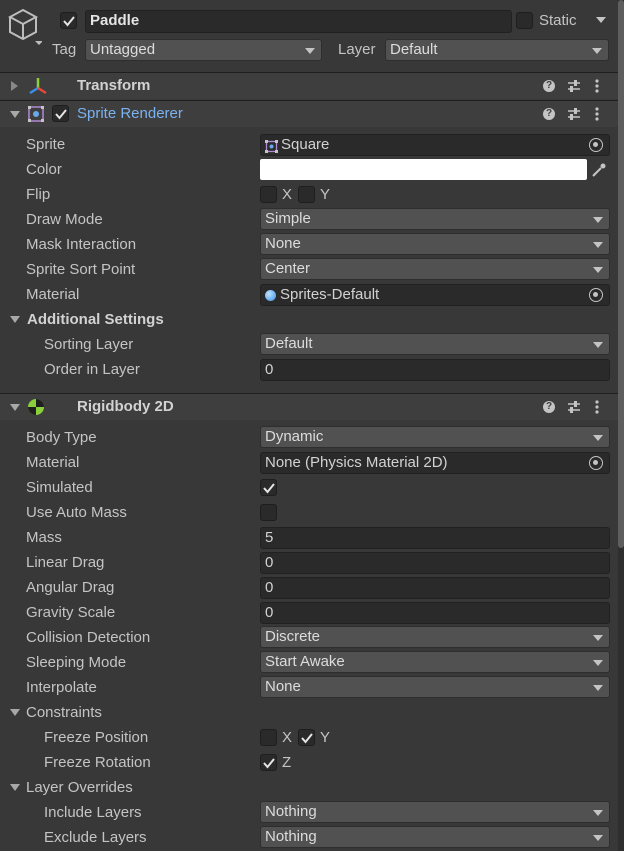 The image size is (624, 851). I want to click on include-layers-dropdown: Nothing, so click(435, 812).